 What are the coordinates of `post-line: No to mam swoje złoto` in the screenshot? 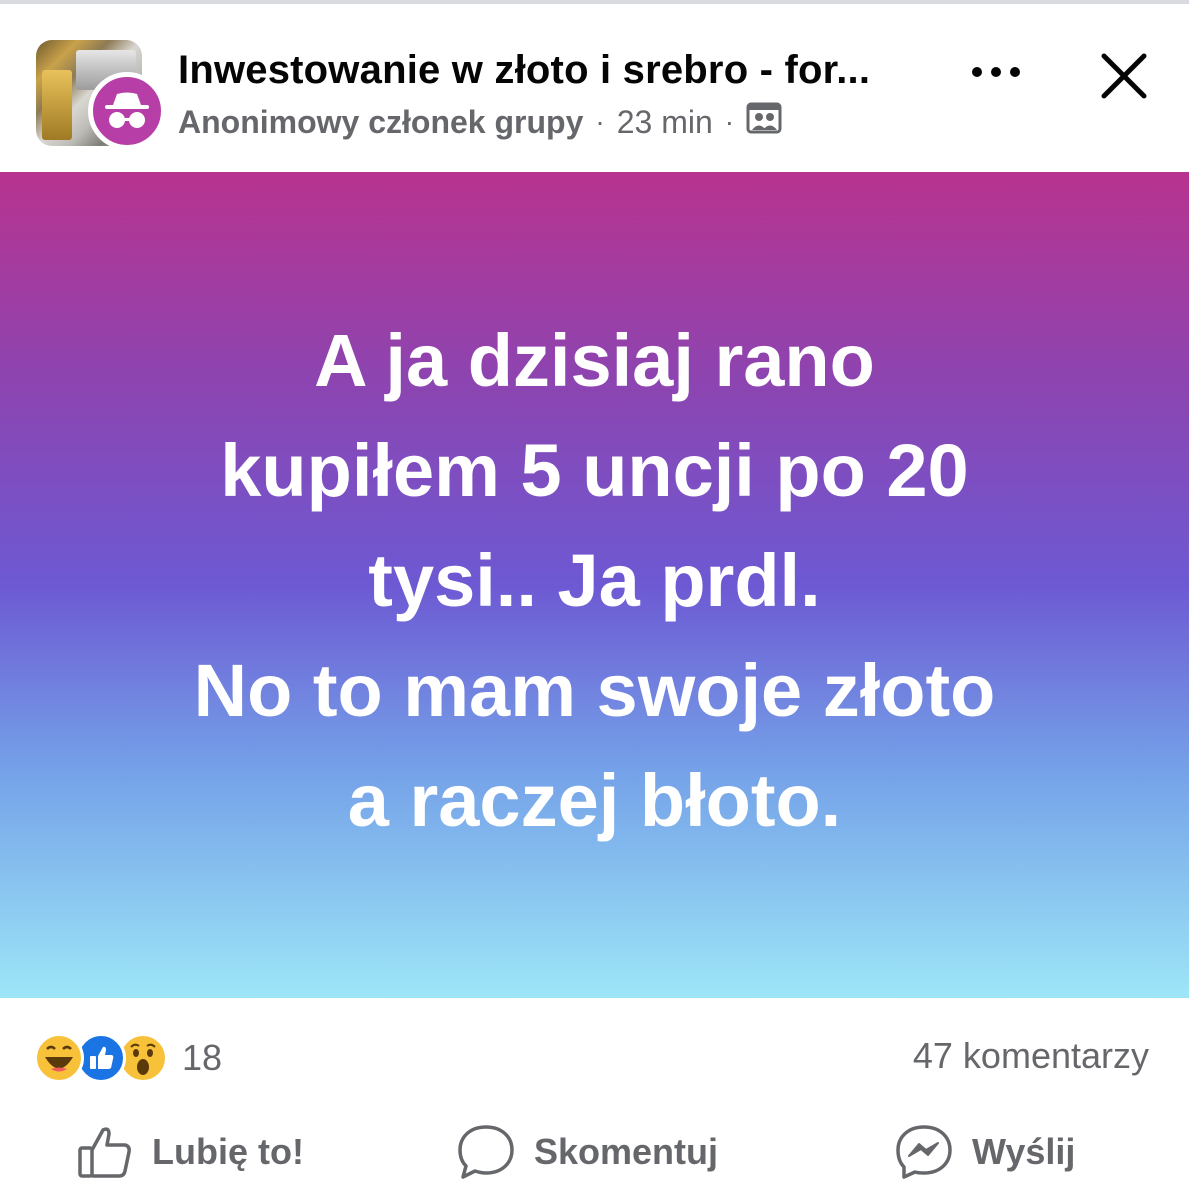 It's located at (594, 690).